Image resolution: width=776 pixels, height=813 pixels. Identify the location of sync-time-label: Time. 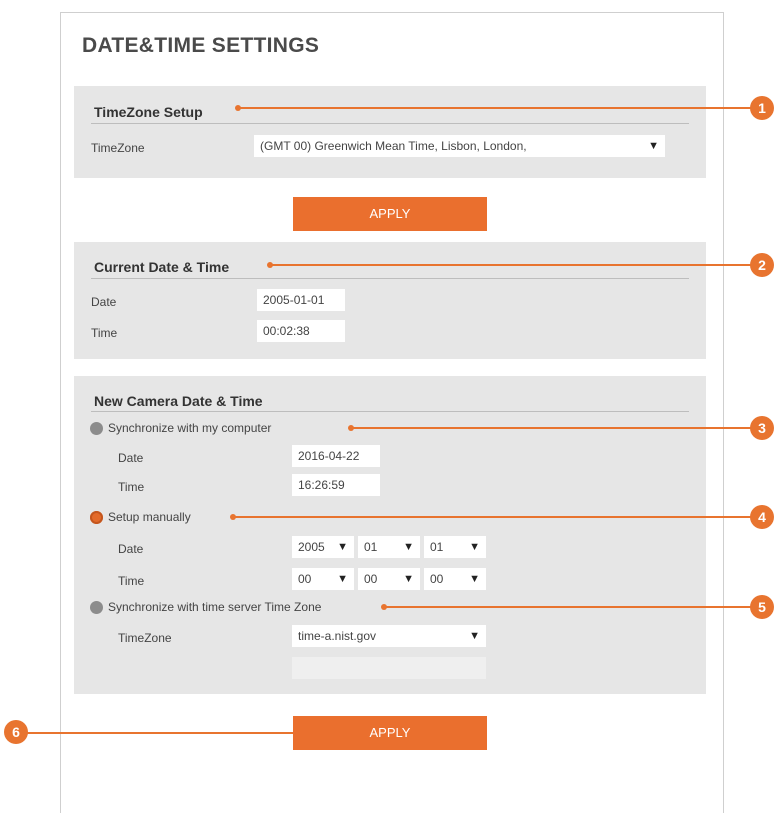
(131, 487).